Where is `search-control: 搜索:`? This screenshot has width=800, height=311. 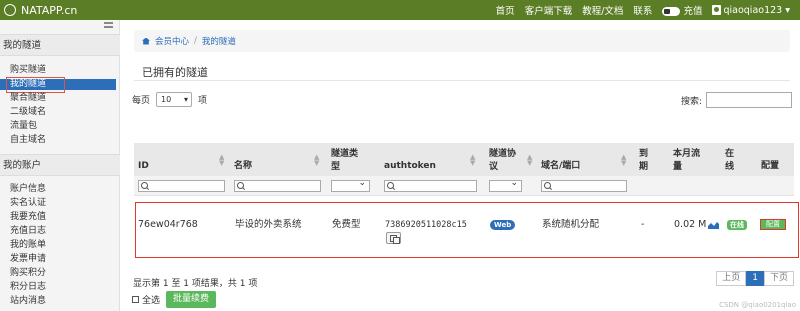 search-control: 搜索: is located at coordinates (736, 100).